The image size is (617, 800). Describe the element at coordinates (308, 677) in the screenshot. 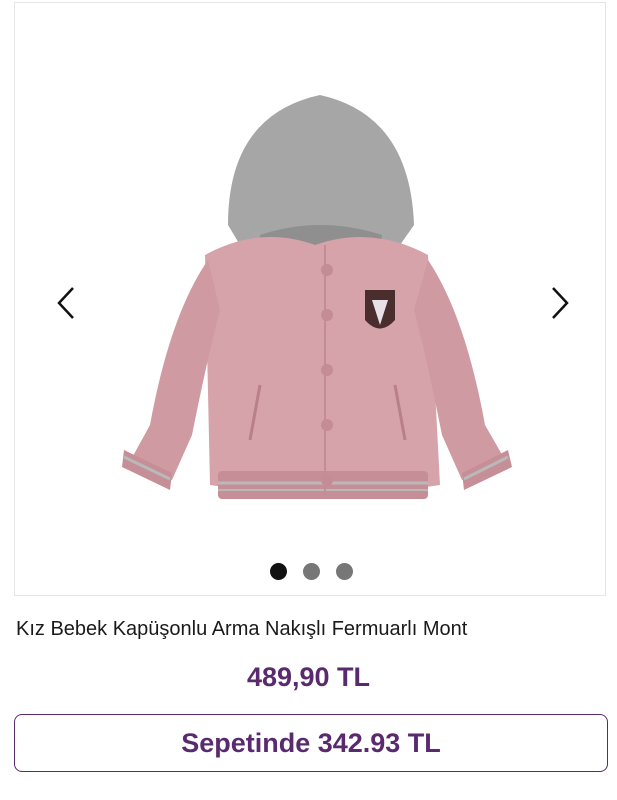

I see `product-price: 489,90 TL` at that location.